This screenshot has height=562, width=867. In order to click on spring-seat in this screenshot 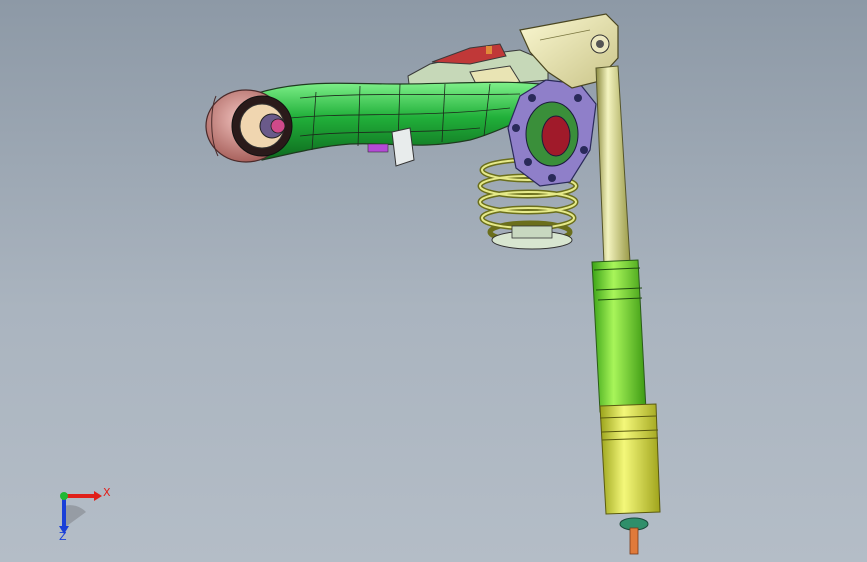, I will do `click(532, 237)`.